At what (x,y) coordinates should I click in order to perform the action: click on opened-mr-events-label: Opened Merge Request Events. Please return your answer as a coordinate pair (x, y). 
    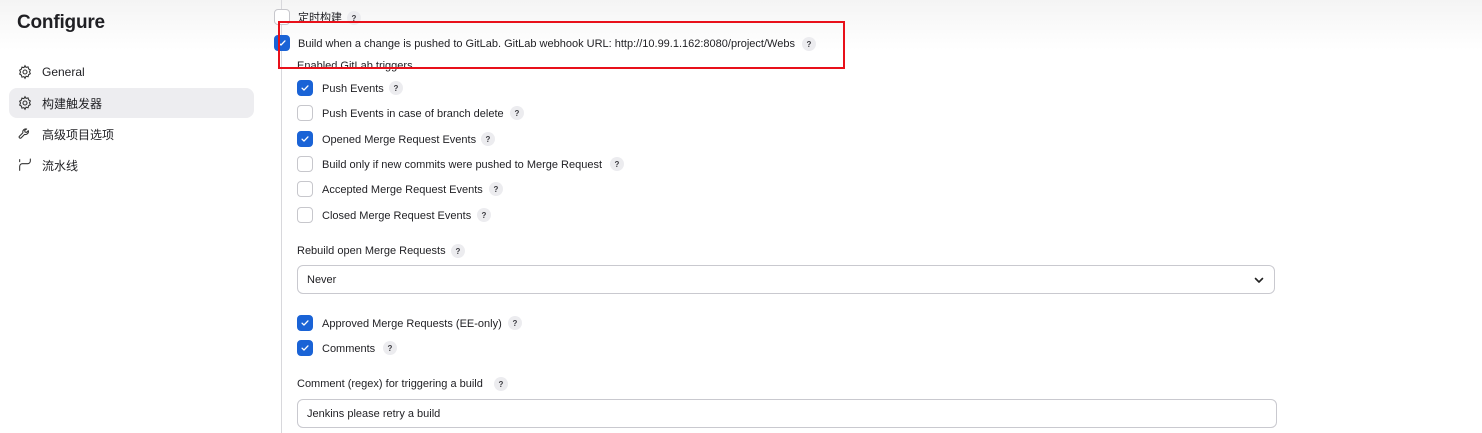
    Looking at the image, I should click on (399, 140).